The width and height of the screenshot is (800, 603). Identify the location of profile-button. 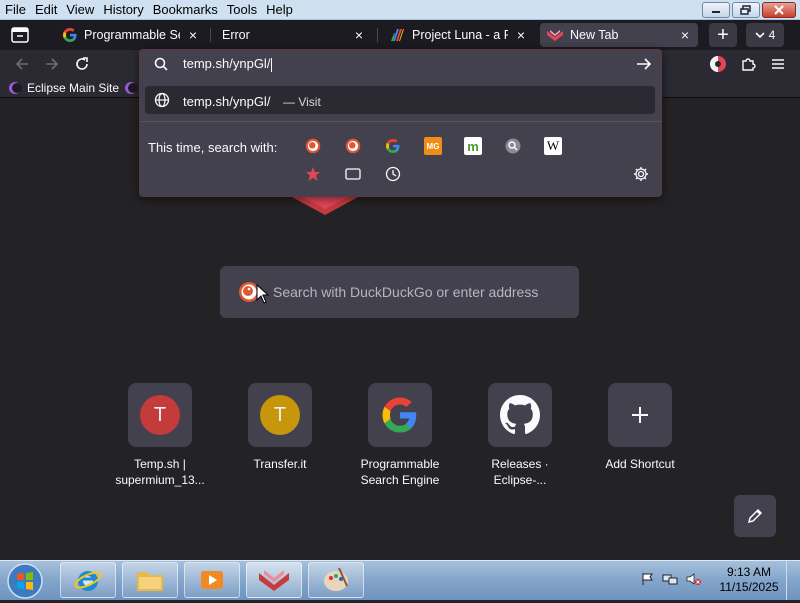
(718, 64).